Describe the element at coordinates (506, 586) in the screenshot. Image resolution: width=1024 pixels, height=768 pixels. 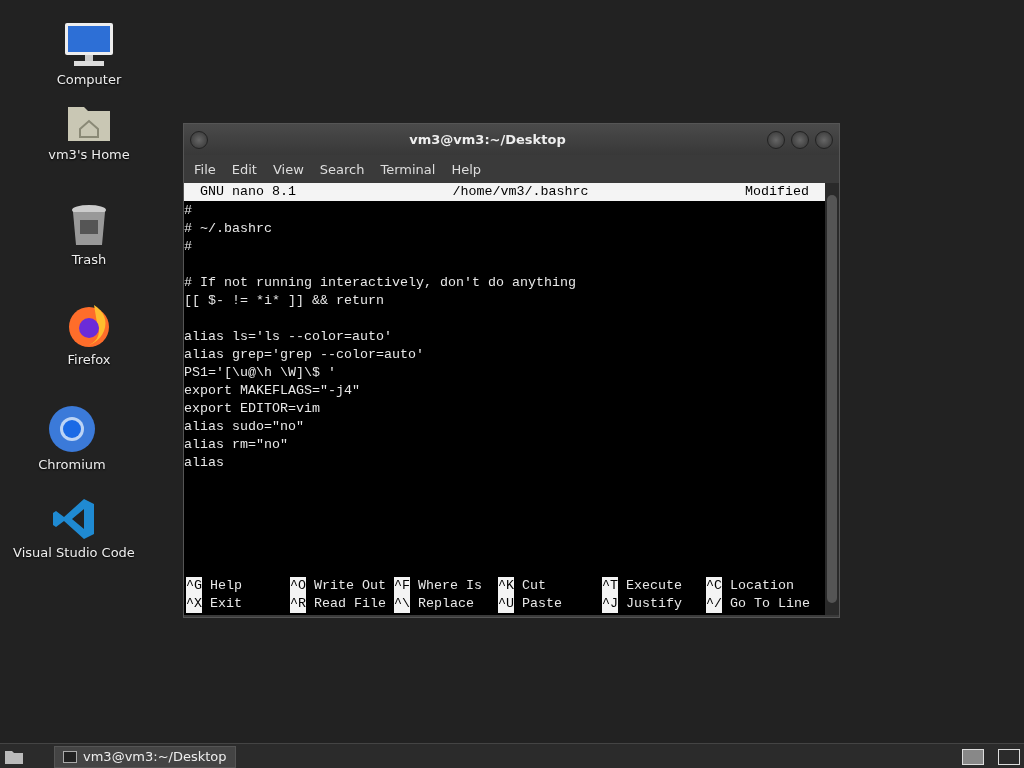
I see `shortcut-key: ^K` at that location.